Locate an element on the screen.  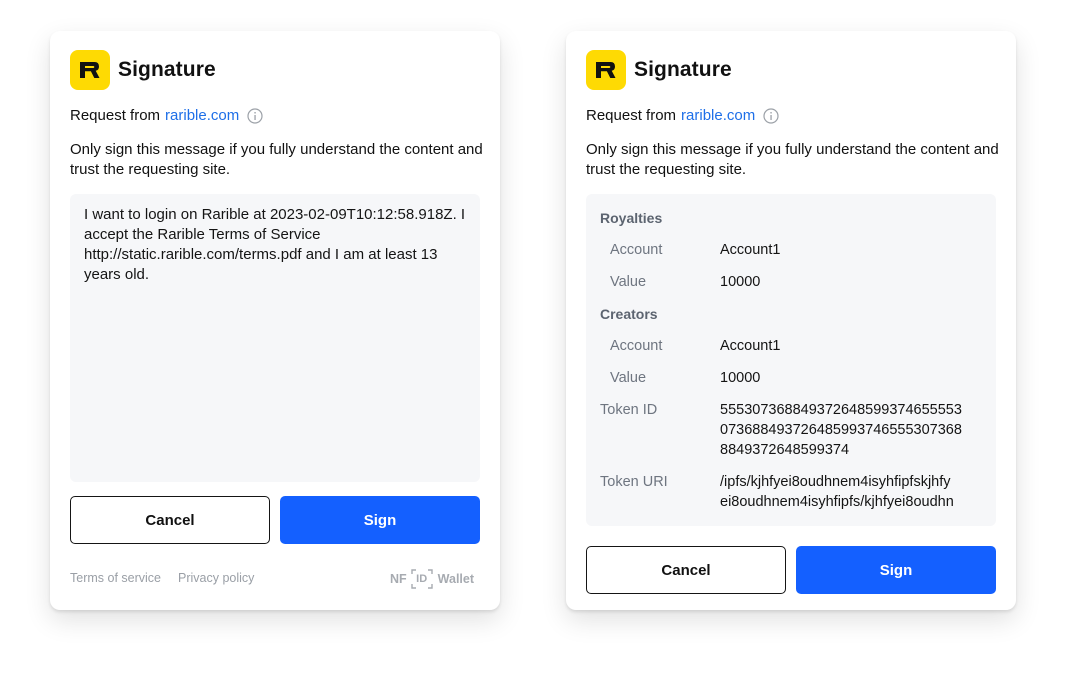
nfid-wallet-logo: NF ID Wallet is located at coordinates (432, 579).